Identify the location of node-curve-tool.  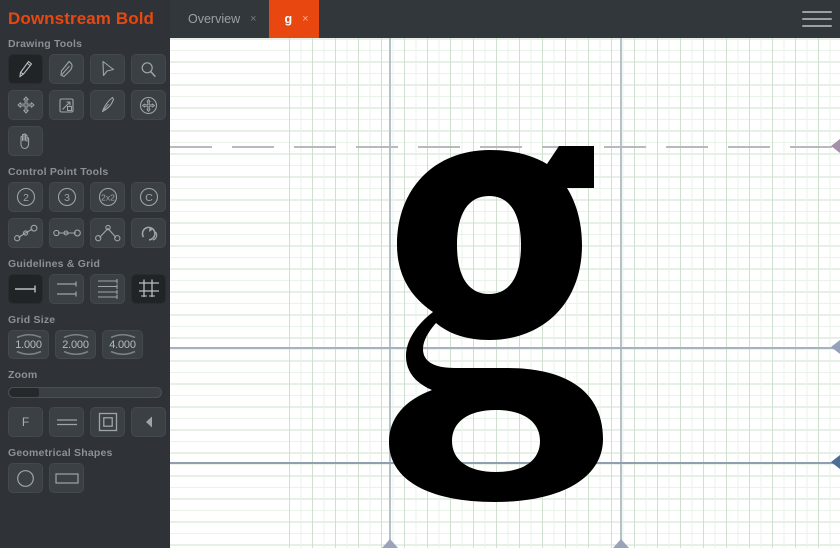
(25, 233).